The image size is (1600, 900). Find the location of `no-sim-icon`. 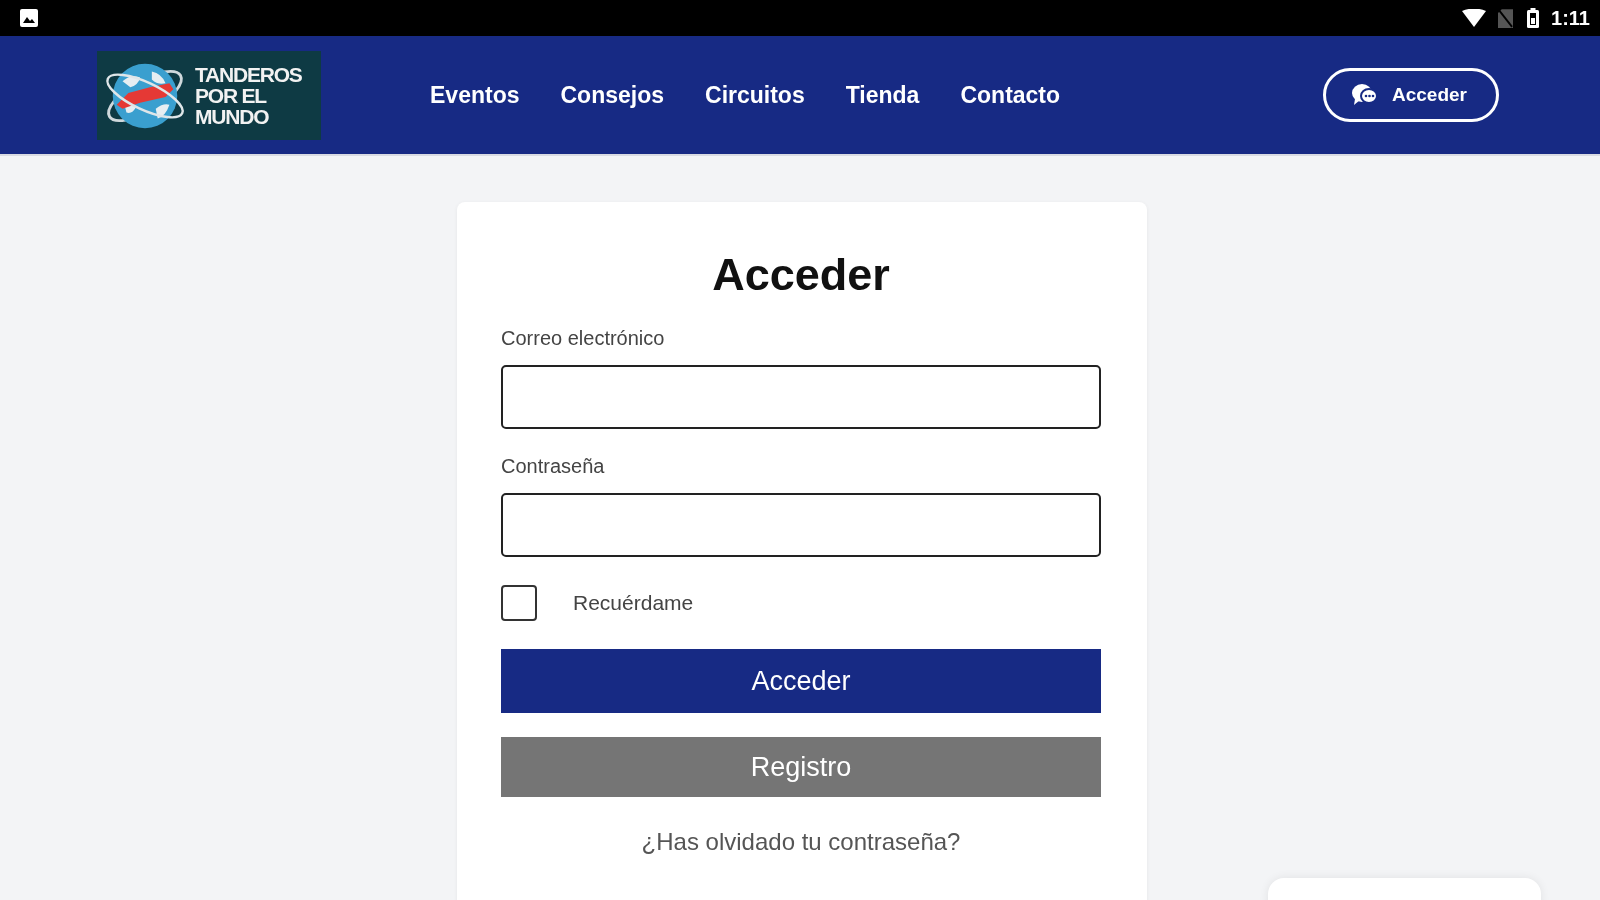

no-sim-icon is located at coordinates (1506, 18).